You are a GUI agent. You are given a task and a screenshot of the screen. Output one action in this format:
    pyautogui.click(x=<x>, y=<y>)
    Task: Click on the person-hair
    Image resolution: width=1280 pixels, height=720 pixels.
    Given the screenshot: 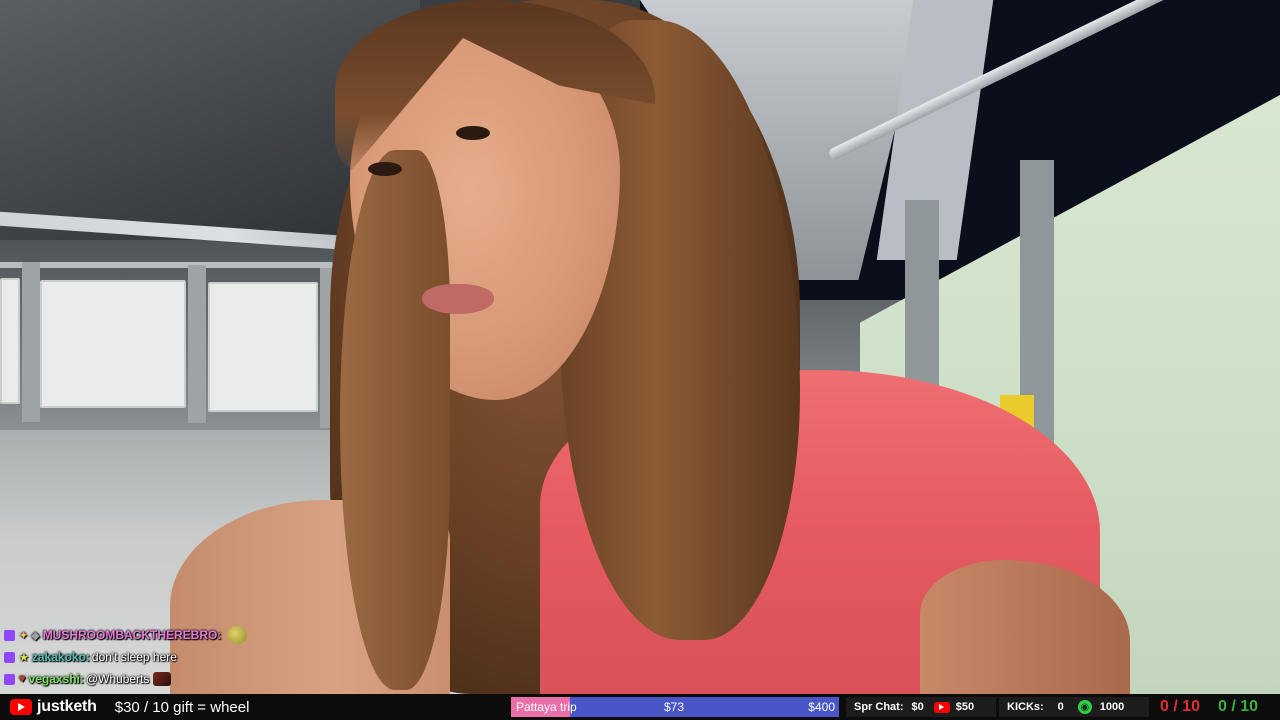 What is the action you would take?
    pyautogui.click(x=395, y=420)
    